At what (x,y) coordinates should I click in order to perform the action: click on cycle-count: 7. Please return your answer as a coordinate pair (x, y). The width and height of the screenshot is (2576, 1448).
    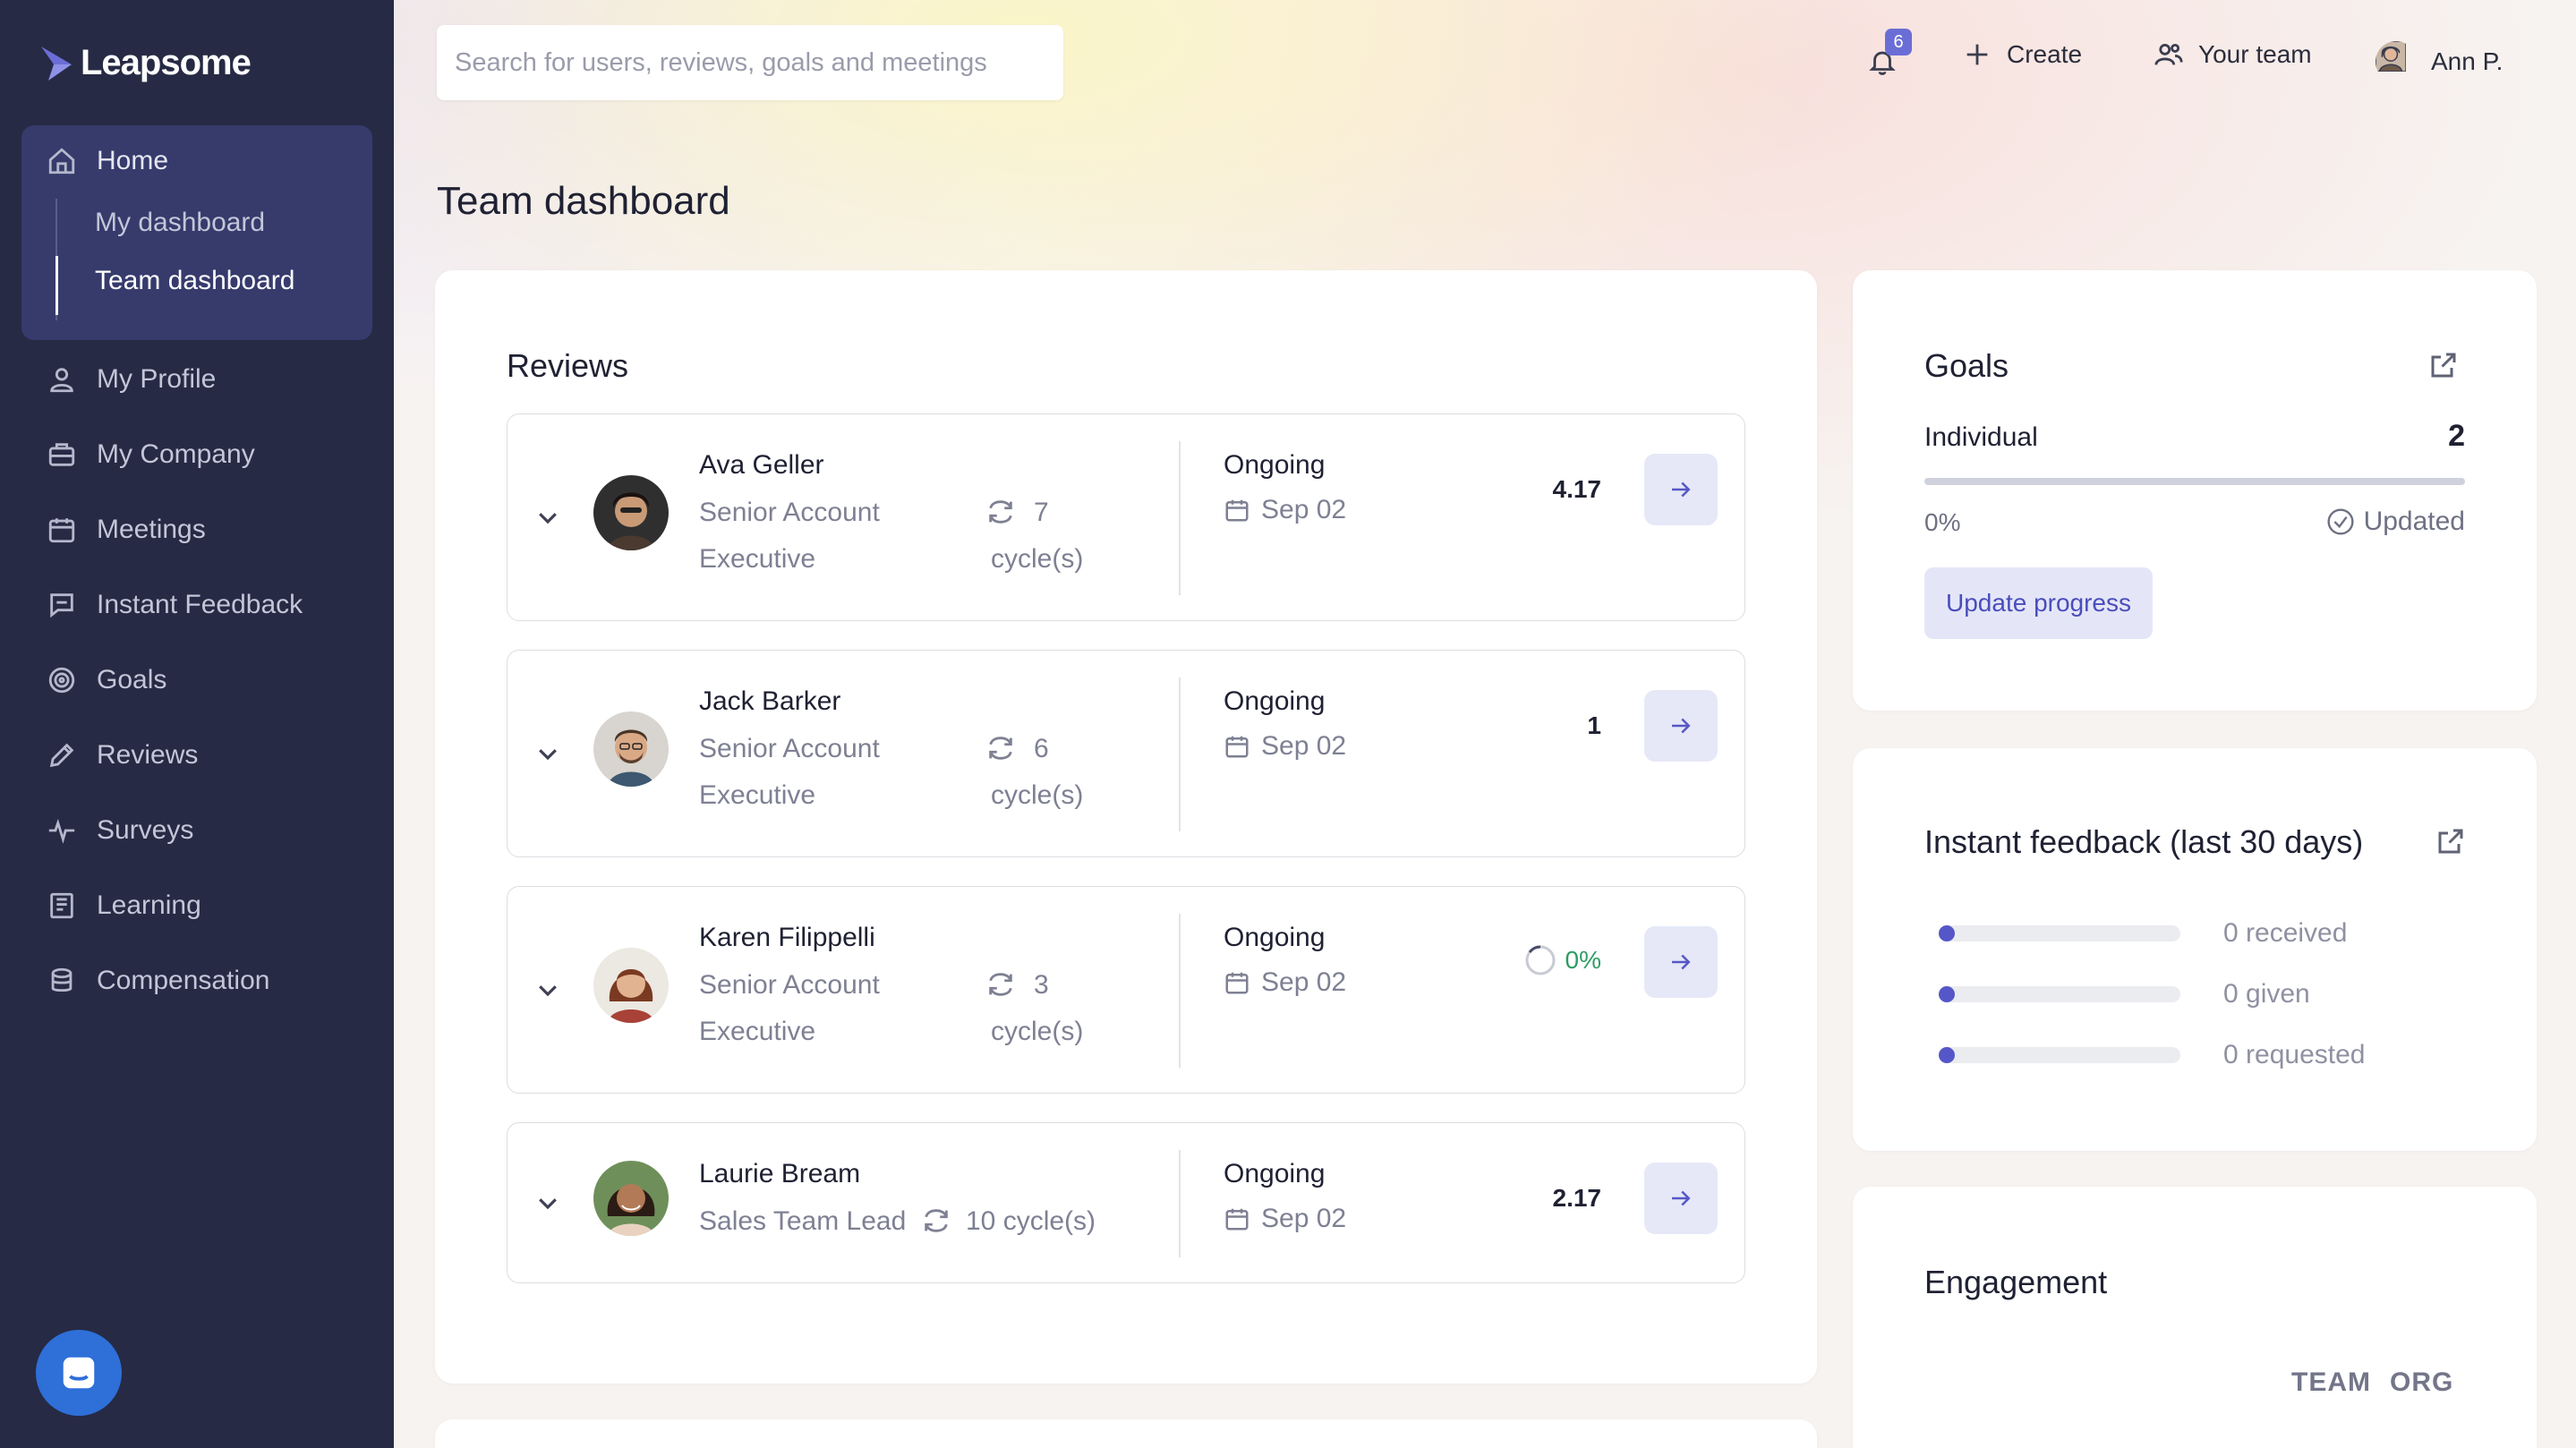
    Looking at the image, I should click on (1041, 512).